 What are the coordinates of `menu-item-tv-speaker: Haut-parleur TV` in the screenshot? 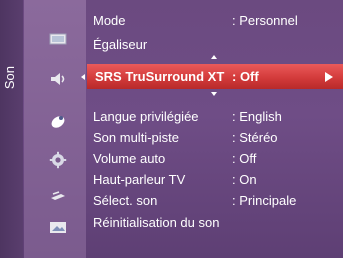 It's located at (139, 180).